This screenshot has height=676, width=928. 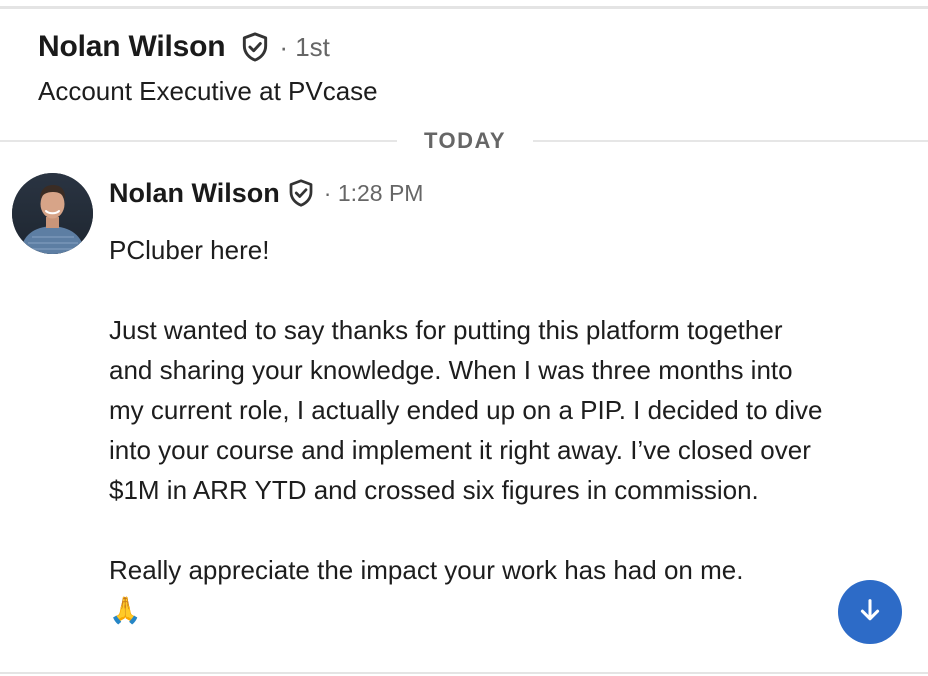 I want to click on arrow-down-icon, so click(x=870, y=612).